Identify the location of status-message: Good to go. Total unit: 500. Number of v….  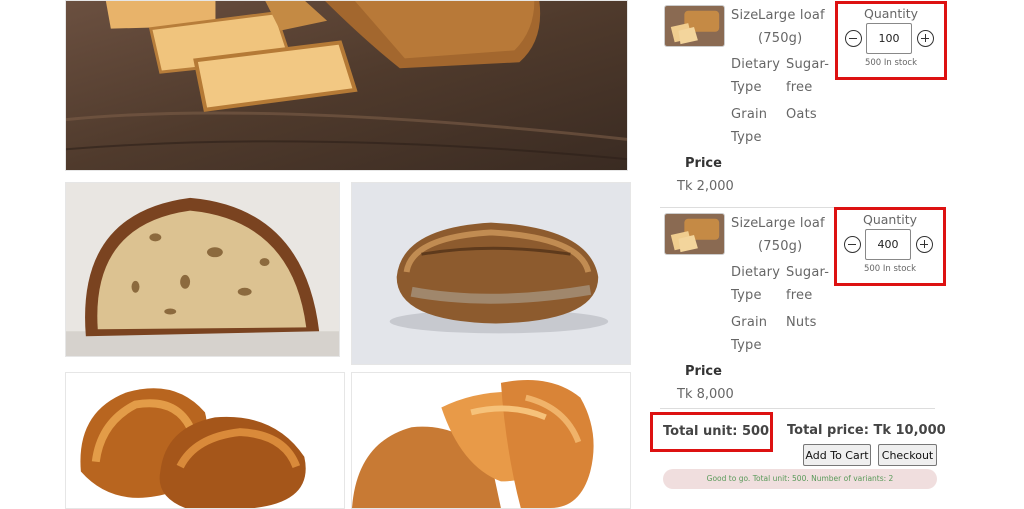
(800, 479).